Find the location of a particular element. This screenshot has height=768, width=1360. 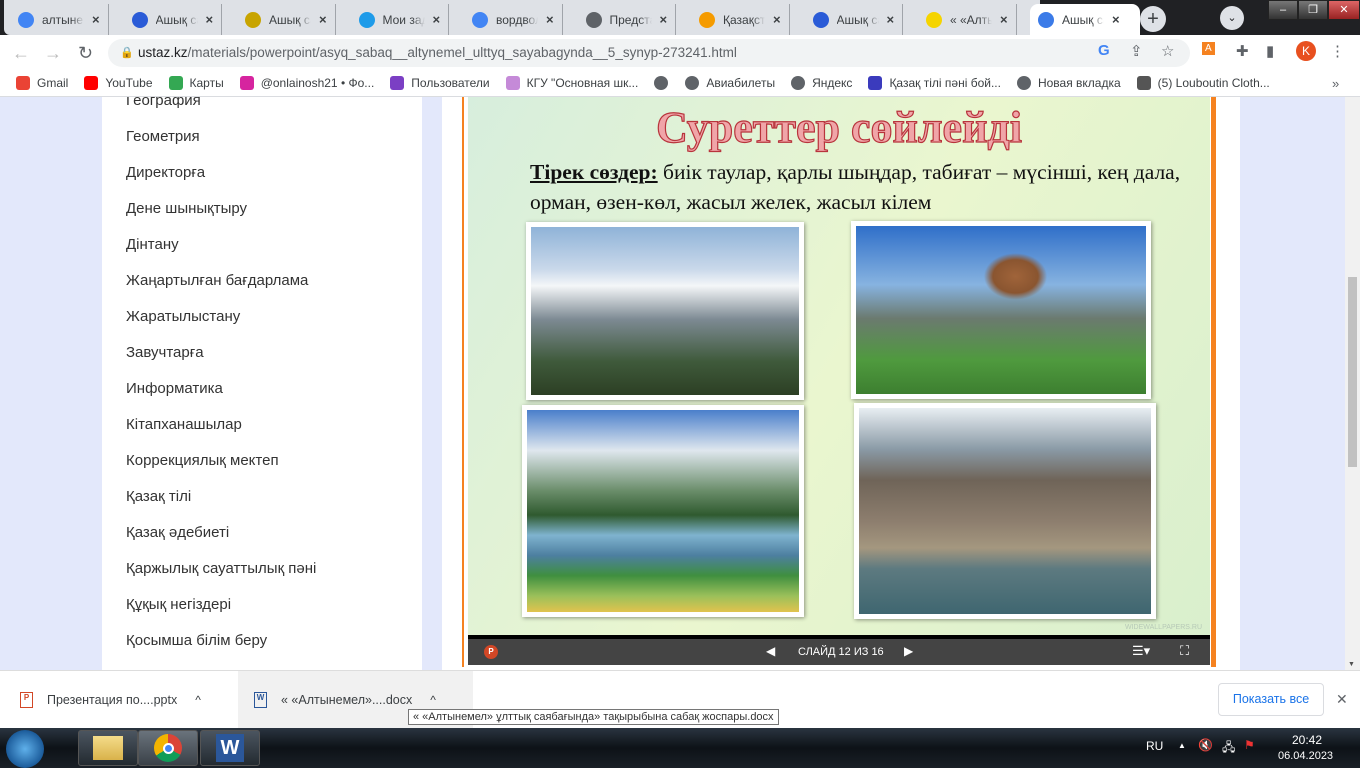

bookmark-item: Пользователи is located at coordinates (440, 83).